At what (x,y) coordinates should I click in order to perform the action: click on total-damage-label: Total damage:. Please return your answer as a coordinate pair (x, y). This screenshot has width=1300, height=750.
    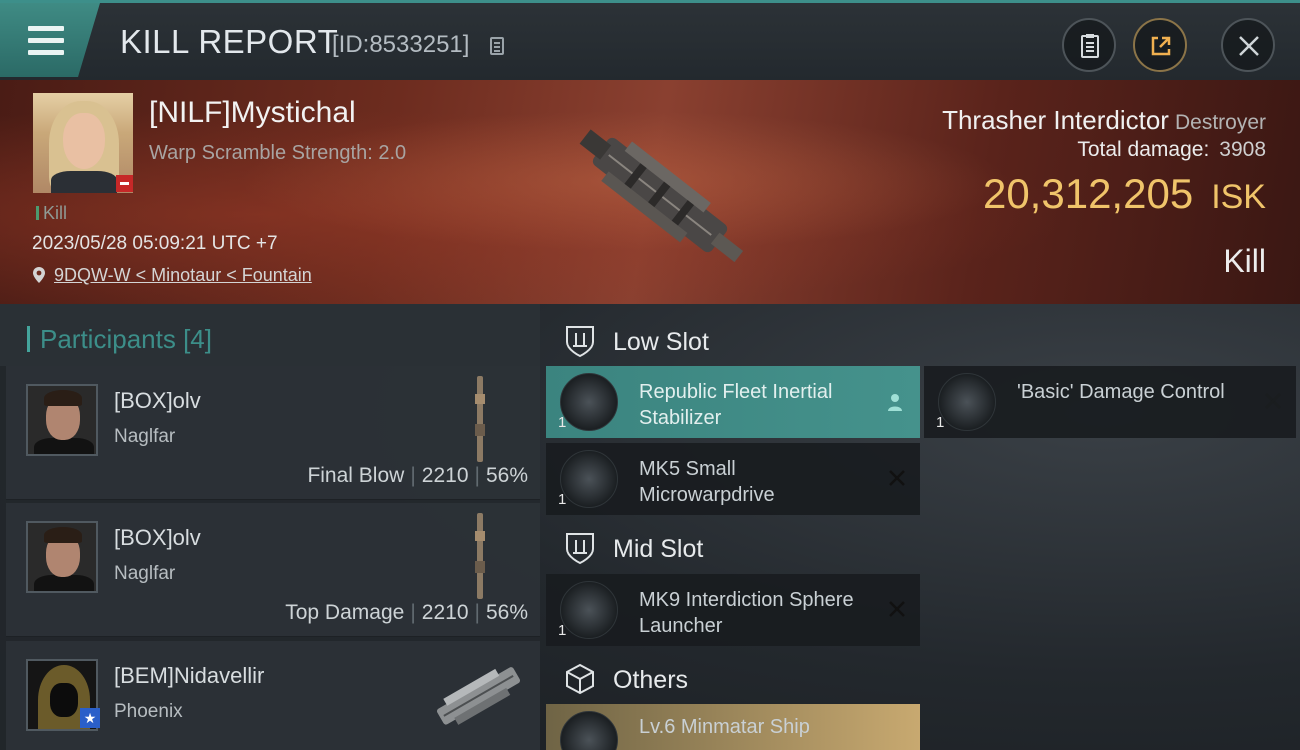
    Looking at the image, I should click on (1143, 149).